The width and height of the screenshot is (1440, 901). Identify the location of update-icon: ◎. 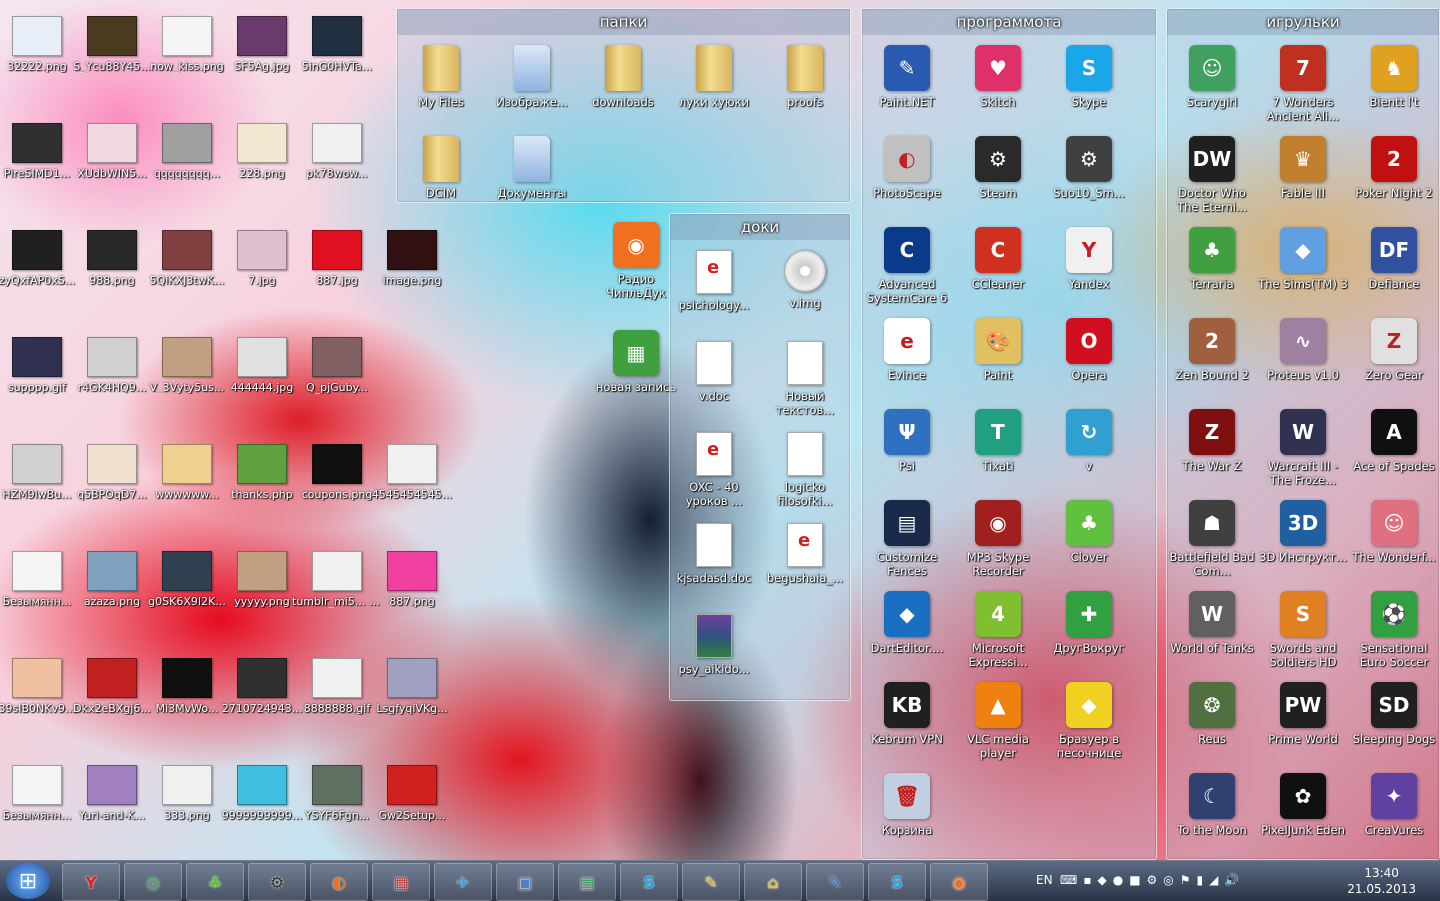
(1171, 880).